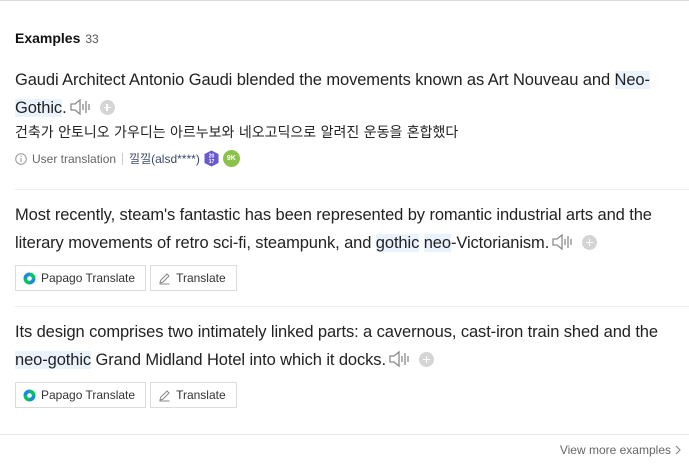 This screenshot has width=689, height=466. What do you see at coordinates (123, 158) in the screenshot?
I see `meta-divider` at bounding box center [123, 158].